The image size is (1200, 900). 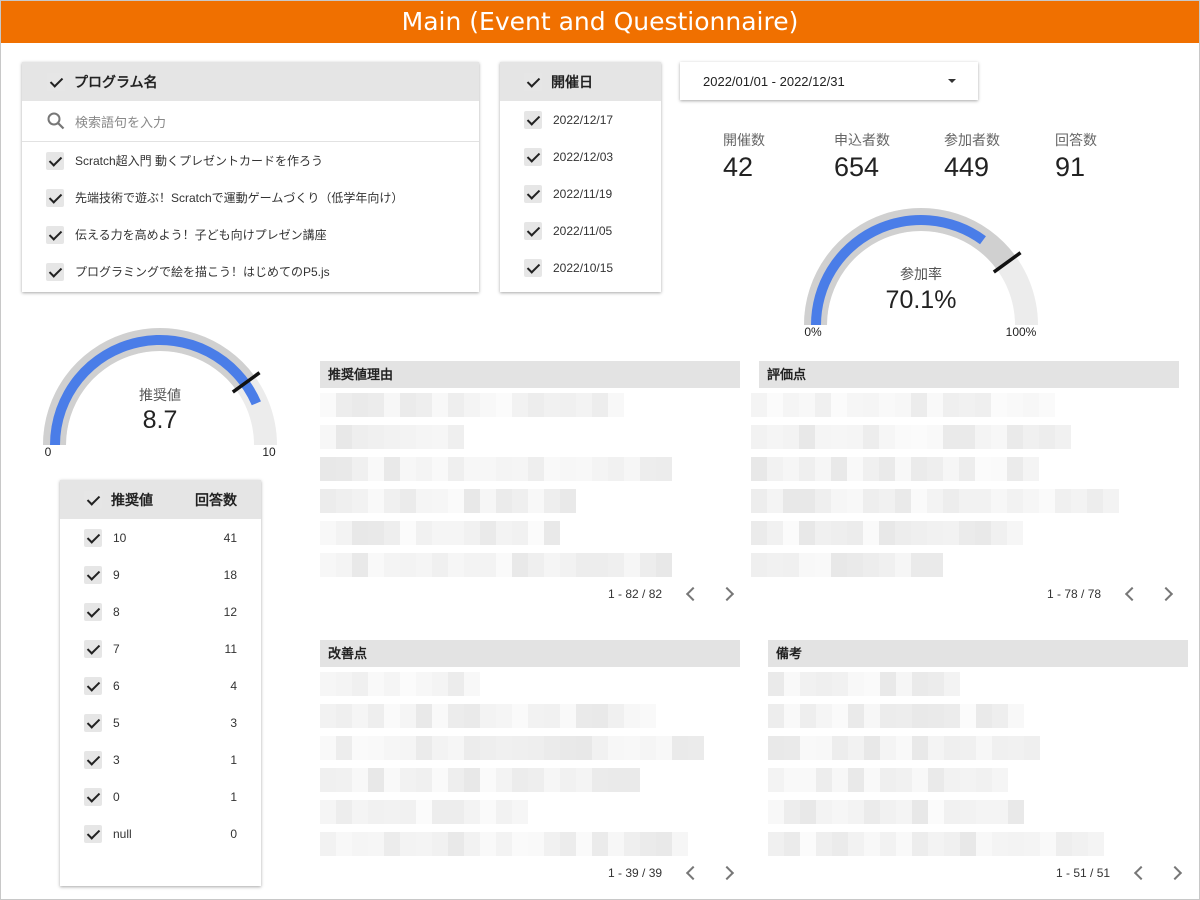 I want to click on program-item: 先端技術で遊ぶ！Scratchで運動ゲームづくり（低学年向け）, so click(x=250, y=197).